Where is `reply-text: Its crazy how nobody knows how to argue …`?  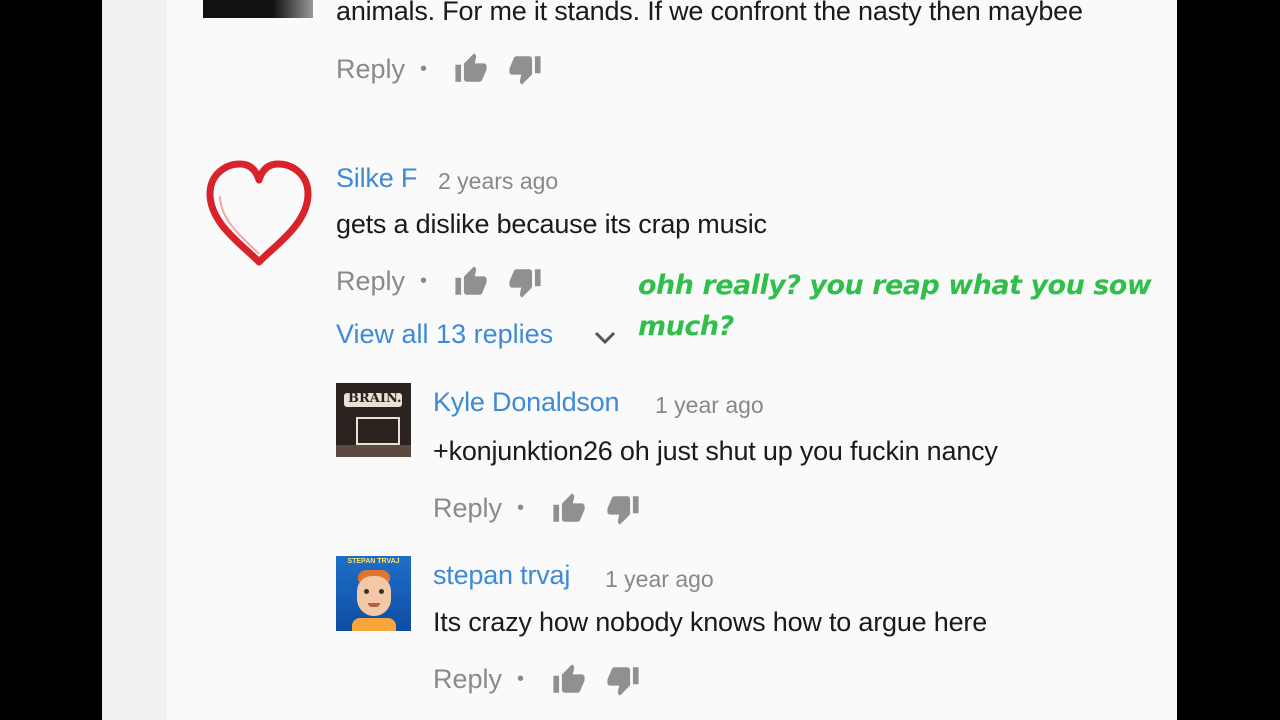 reply-text: Its crazy how nobody knows how to argue … is located at coordinates (710, 622).